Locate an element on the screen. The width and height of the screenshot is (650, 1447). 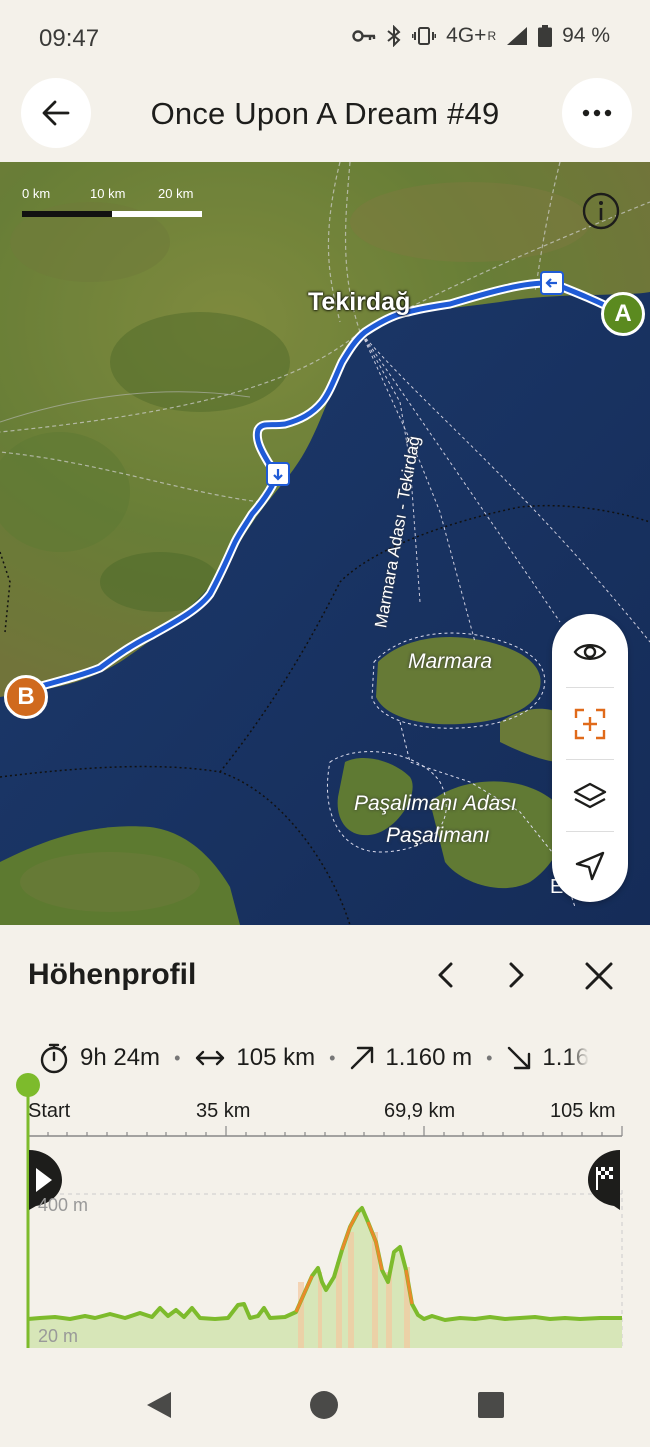
focus-plus-icon is located at coordinates (590, 724).